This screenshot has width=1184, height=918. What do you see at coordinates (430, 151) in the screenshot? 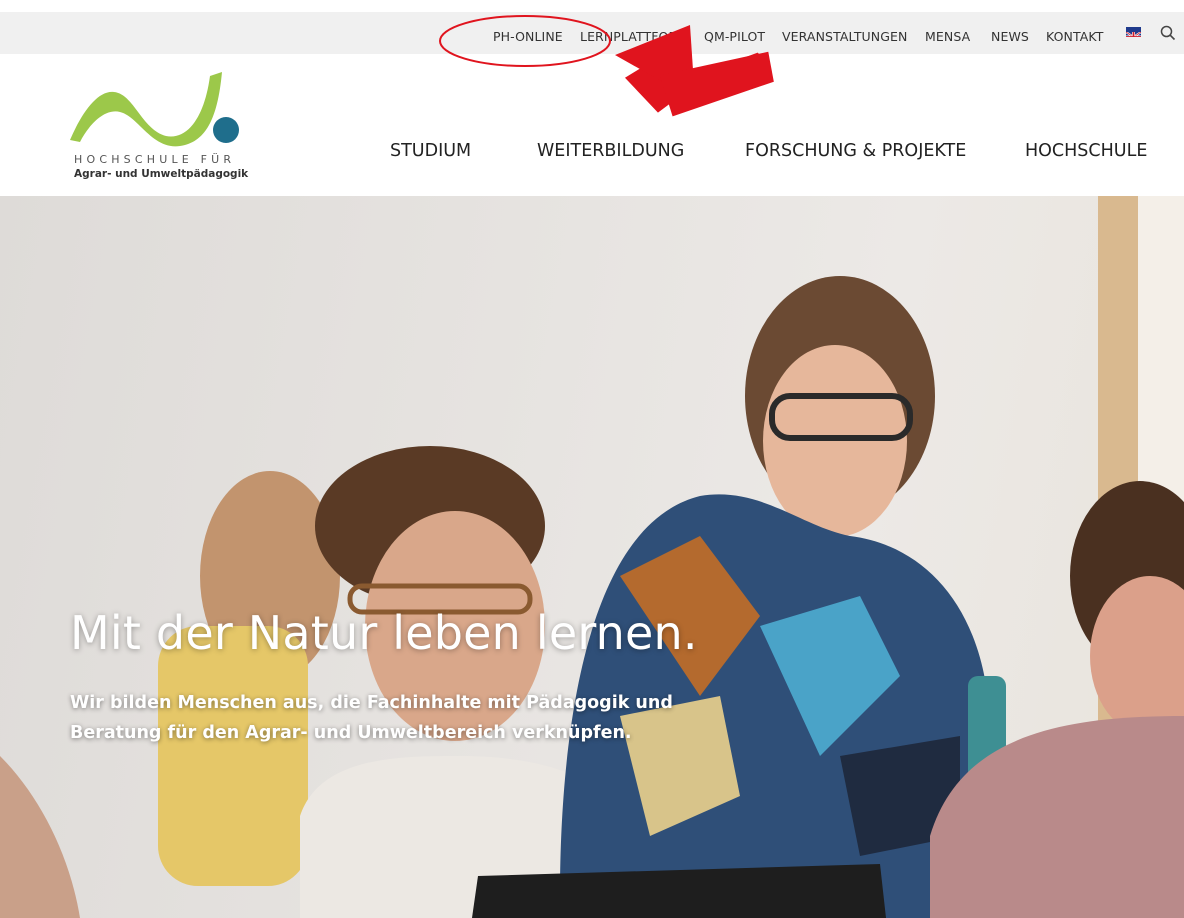
I see `main-nav-studium: STUDIUM` at bounding box center [430, 151].